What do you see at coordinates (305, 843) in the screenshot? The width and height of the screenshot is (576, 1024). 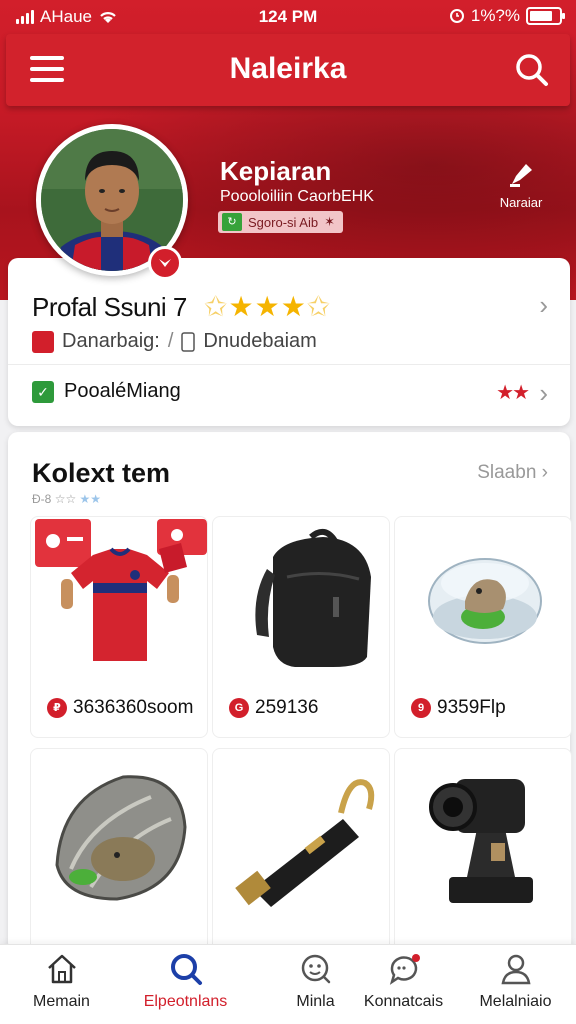 I see `flashlight-image` at bounding box center [305, 843].